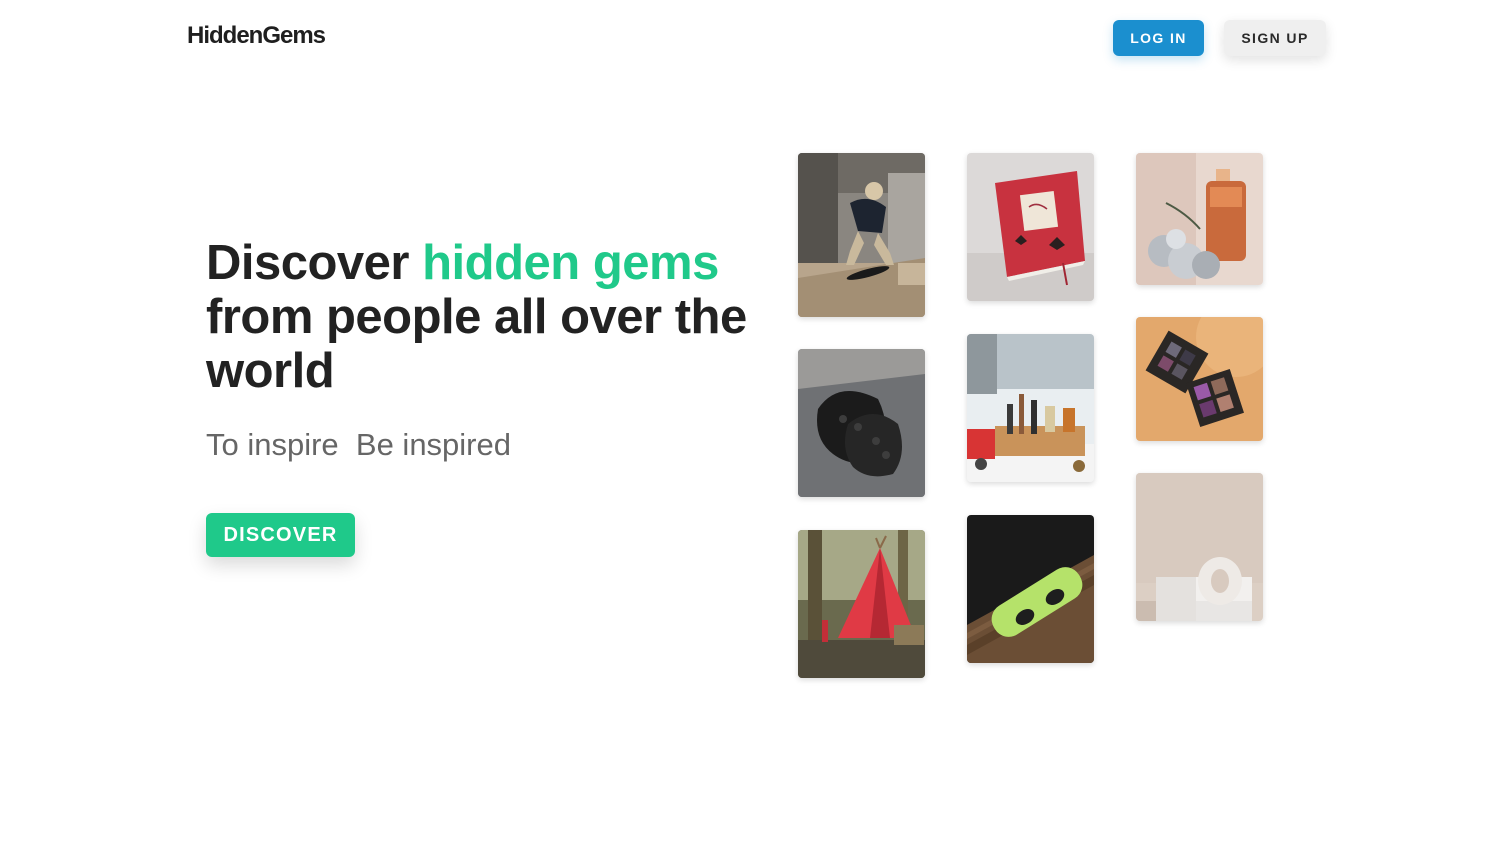 The height and width of the screenshot is (860, 1512). What do you see at coordinates (280, 535) in the screenshot?
I see `discover-button: DISCOVER` at bounding box center [280, 535].